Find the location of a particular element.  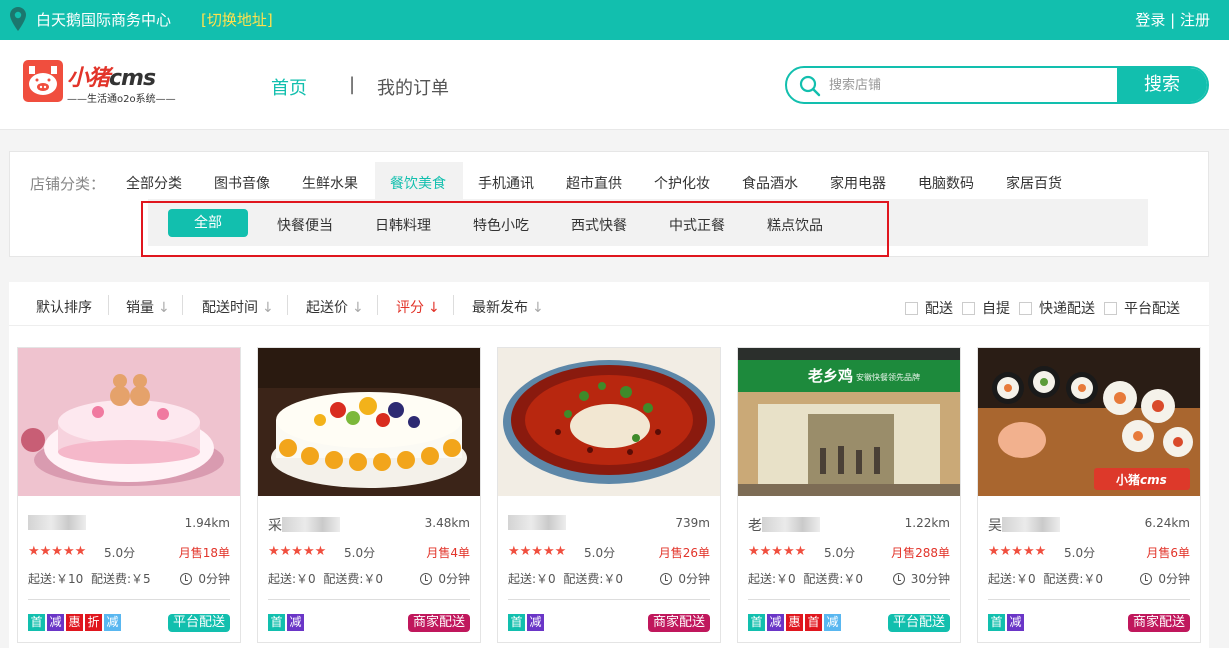

first-order-badge: 首 is located at coordinates (276, 622).